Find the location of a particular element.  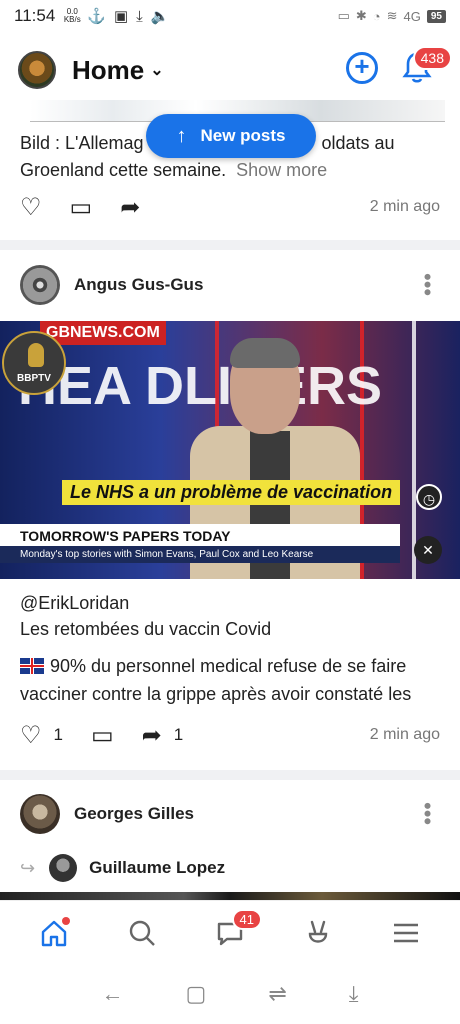

usb-icon: ⚓ is located at coordinates (96, 16).